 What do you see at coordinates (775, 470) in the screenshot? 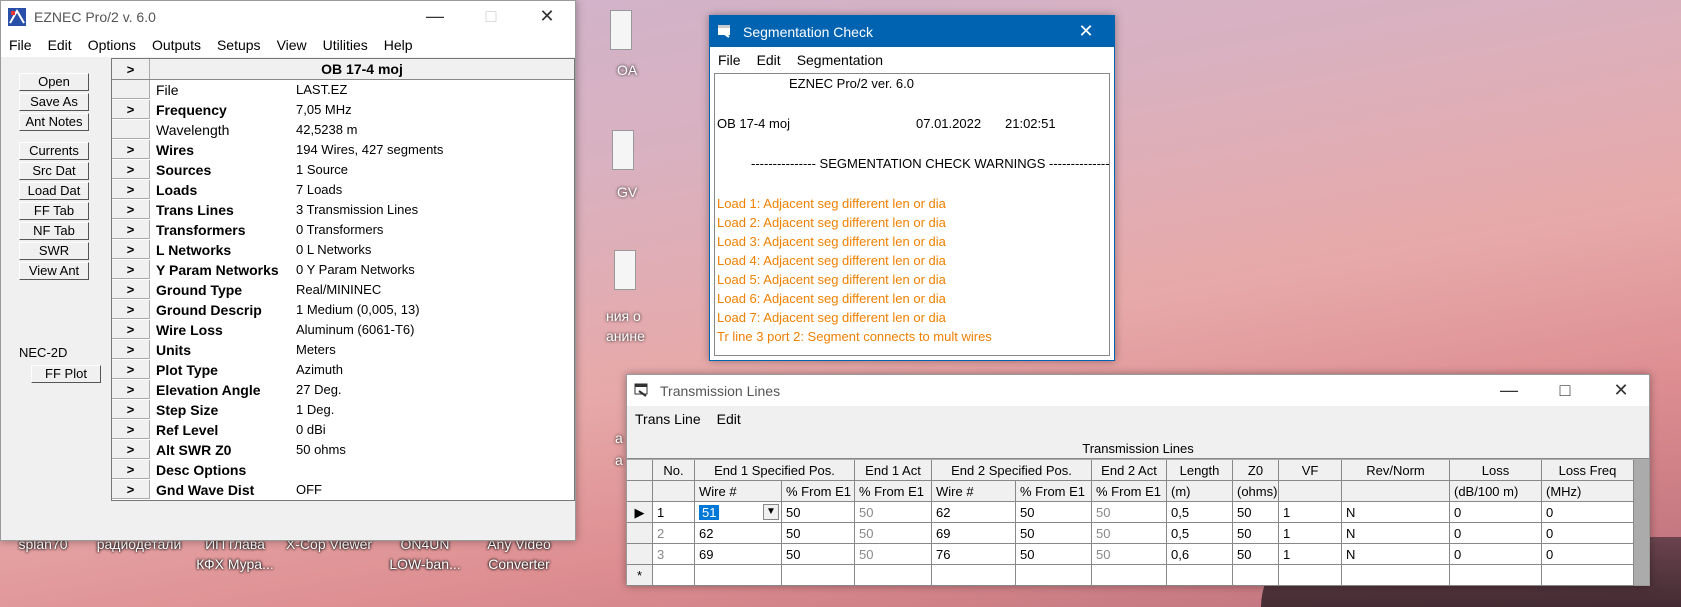
I see `column-header: End 1 Specified Pos.` at bounding box center [775, 470].